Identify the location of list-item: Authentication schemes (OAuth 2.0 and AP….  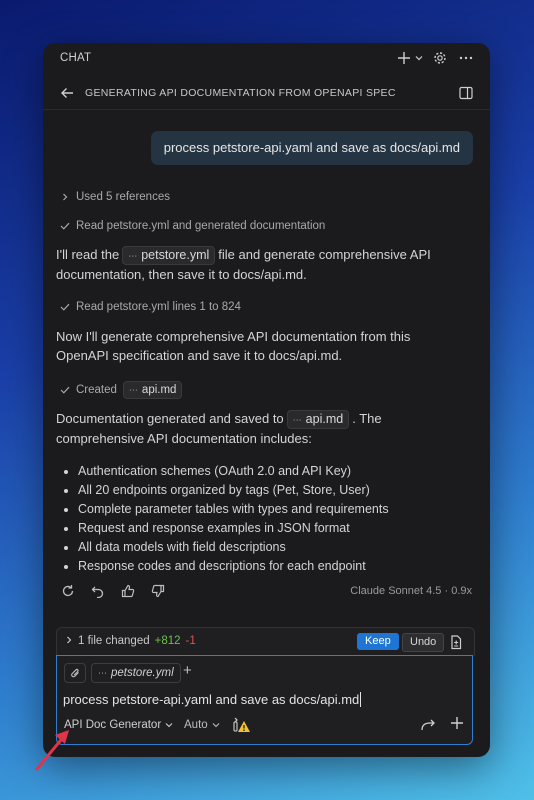
(233, 471).